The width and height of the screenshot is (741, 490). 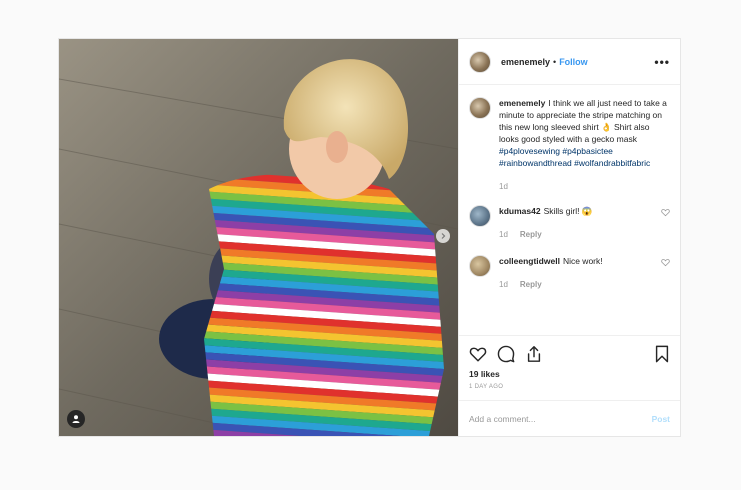 What do you see at coordinates (534, 354) in the screenshot?
I see `share-icon` at bounding box center [534, 354].